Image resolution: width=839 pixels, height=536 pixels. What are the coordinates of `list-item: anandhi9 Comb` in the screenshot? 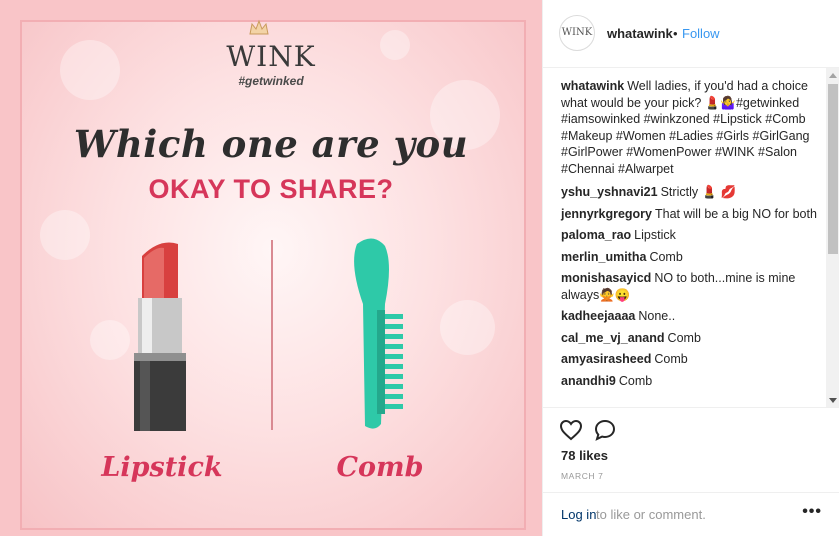 It's located at (692, 381).